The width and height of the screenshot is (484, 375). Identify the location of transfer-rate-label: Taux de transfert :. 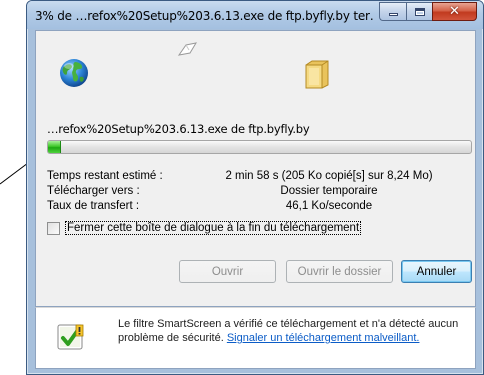
(93, 206).